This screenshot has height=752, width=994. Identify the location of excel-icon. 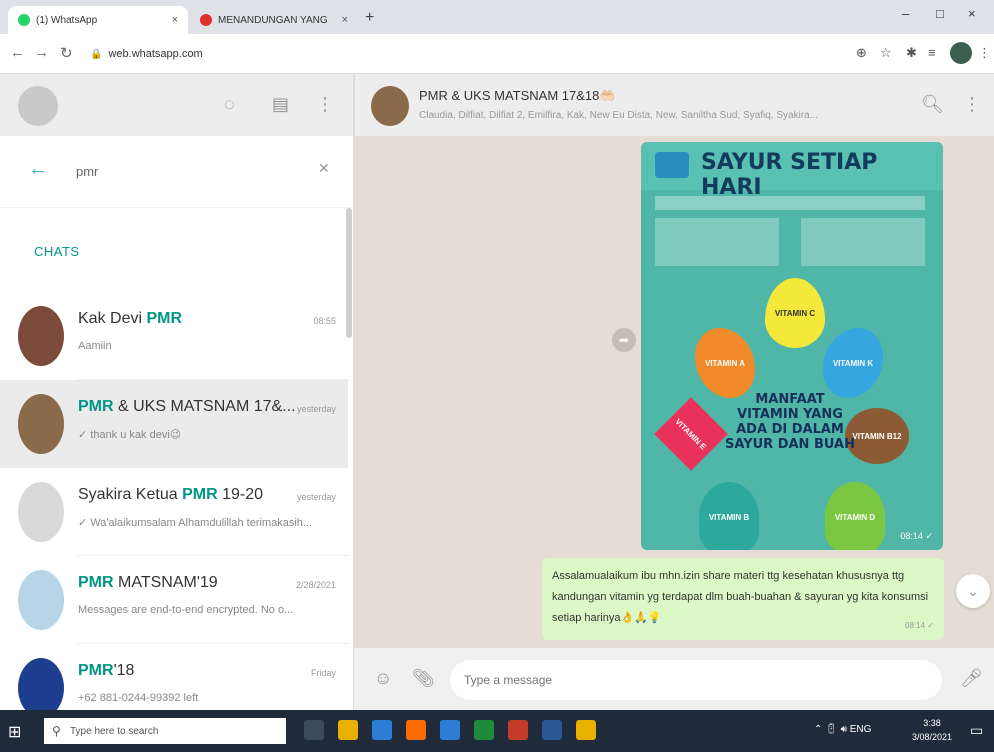
(484, 730).